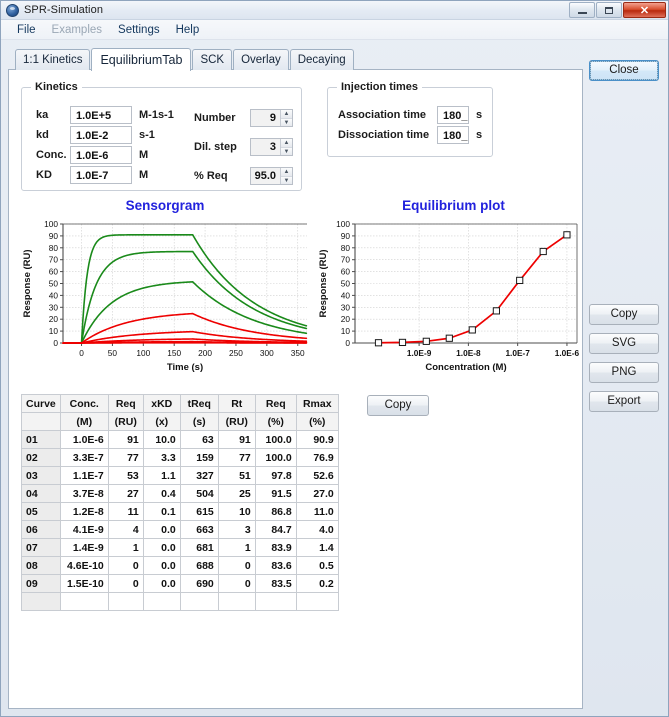 The image size is (669, 717). What do you see at coordinates (125, 511) in the screenshot?
I see `cell-value: 11` at bounding box center [125, 511].